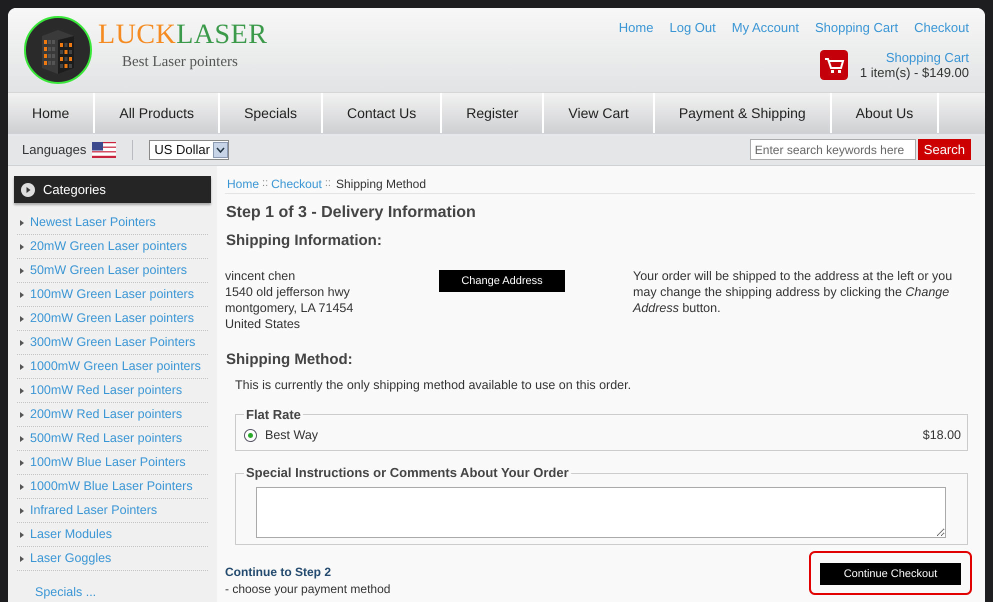  Describe the element at coordinates (104, 150) in the screenshot. I see `us-flag-icon` at that location.